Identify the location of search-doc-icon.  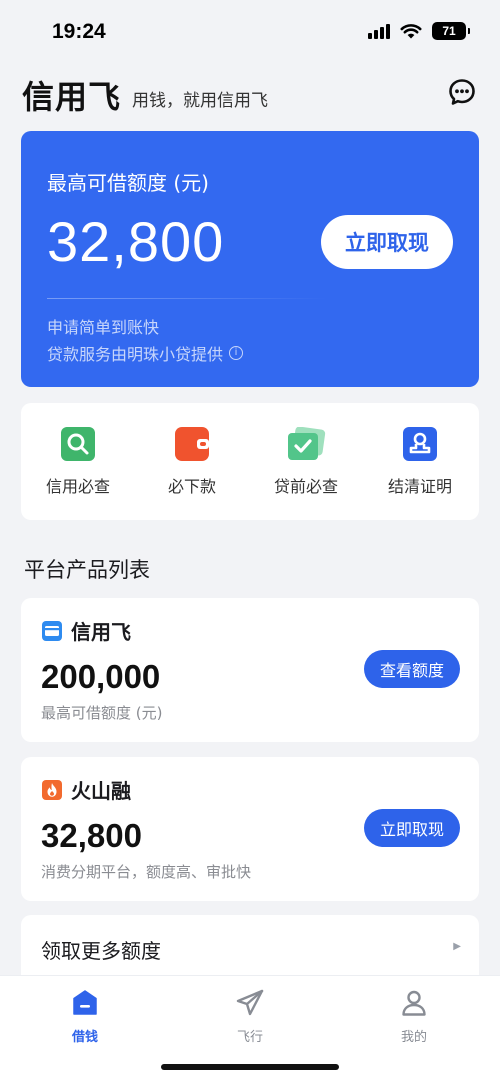
(78, 444).